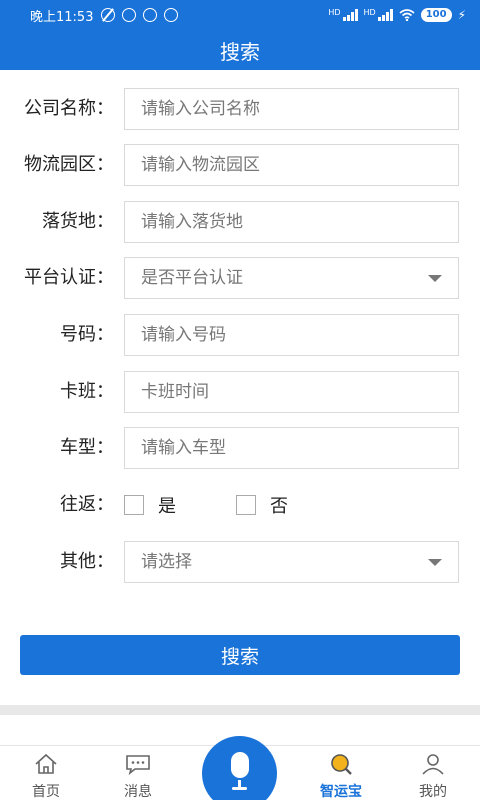  I want to click on platform-cert-row: 平台认证： 是否平台认证, so click(240, 278).